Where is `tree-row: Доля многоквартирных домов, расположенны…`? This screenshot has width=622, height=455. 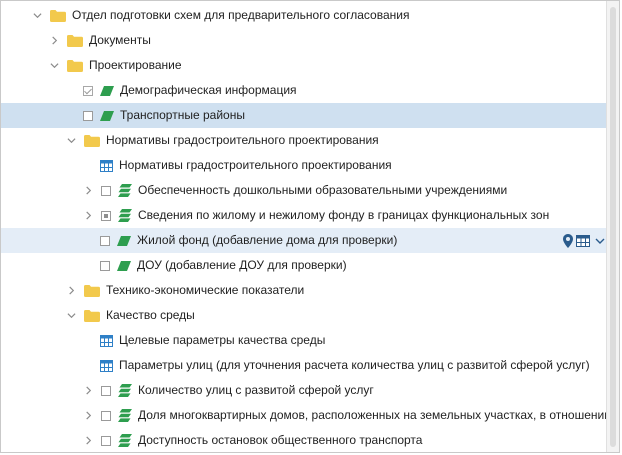
tree-row: Доля многоквартирных домов, расположенны… is located at coordinates (310, 415).